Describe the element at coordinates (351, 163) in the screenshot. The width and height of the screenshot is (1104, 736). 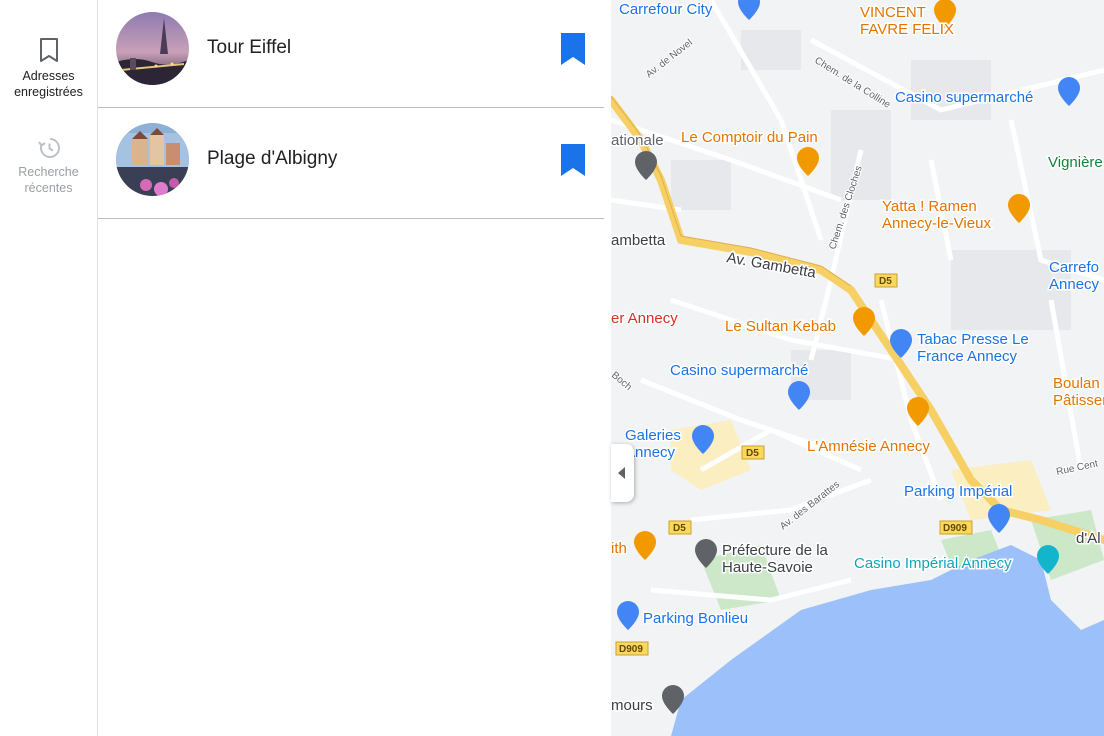
I see `saved-place-row: Plage d'Albigny` at that location.